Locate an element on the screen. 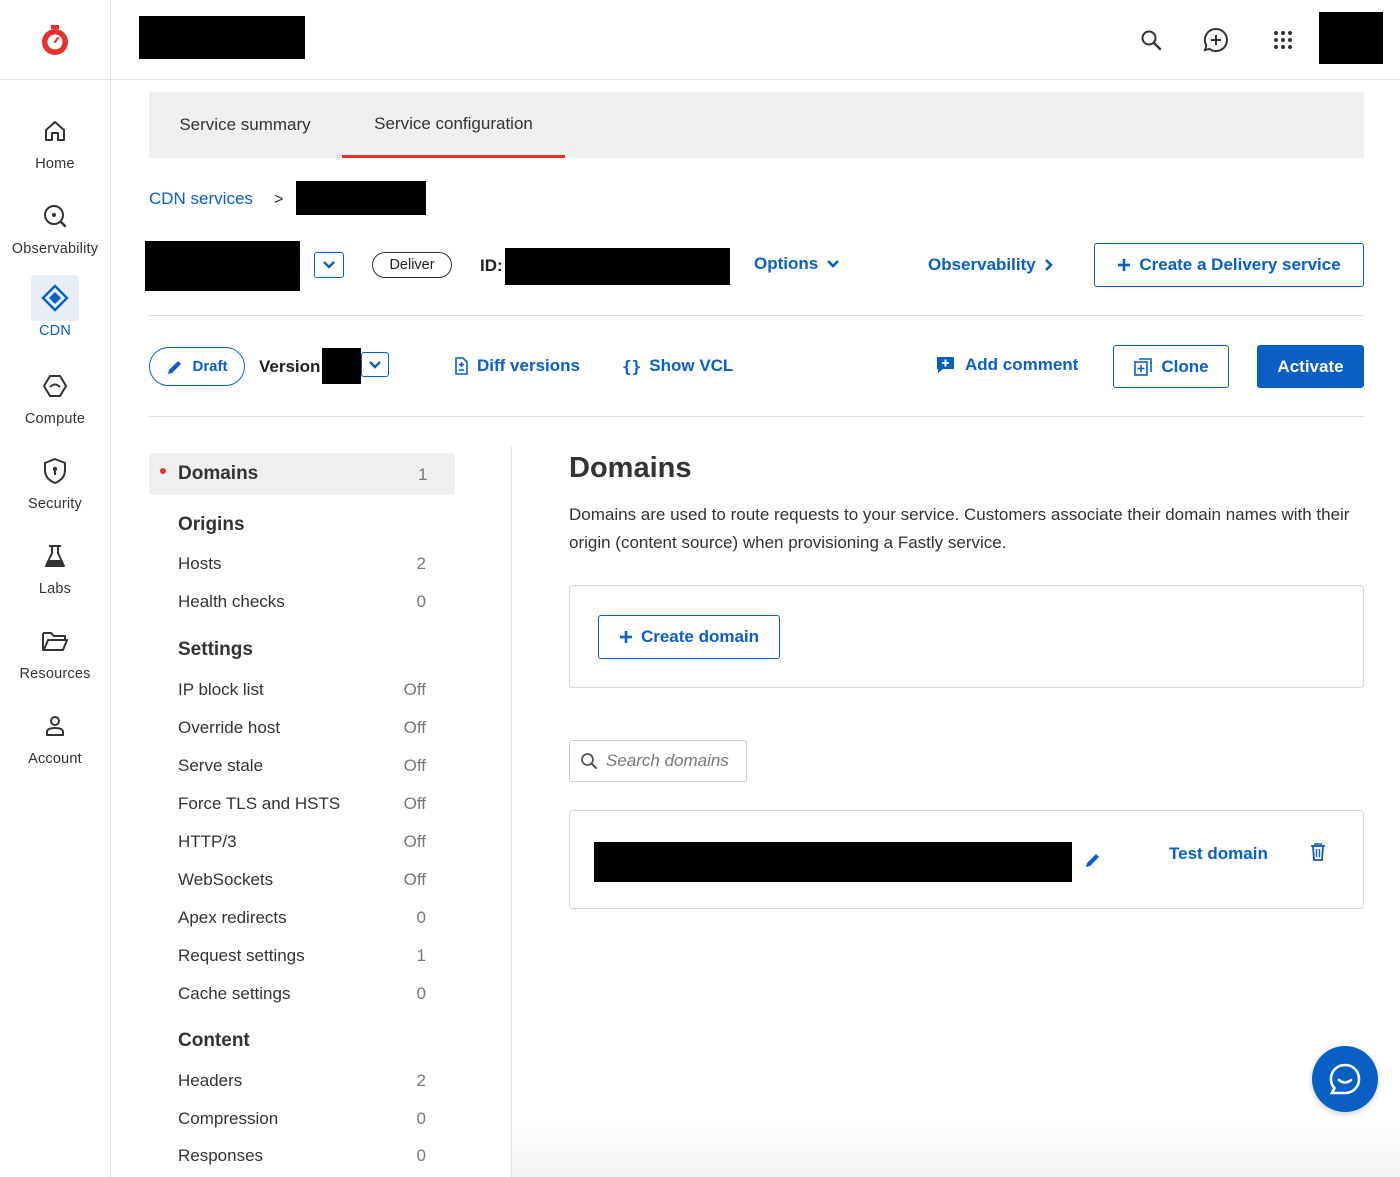  menu-item-compression: Compression 0 is located at coordinates (302, 1119).